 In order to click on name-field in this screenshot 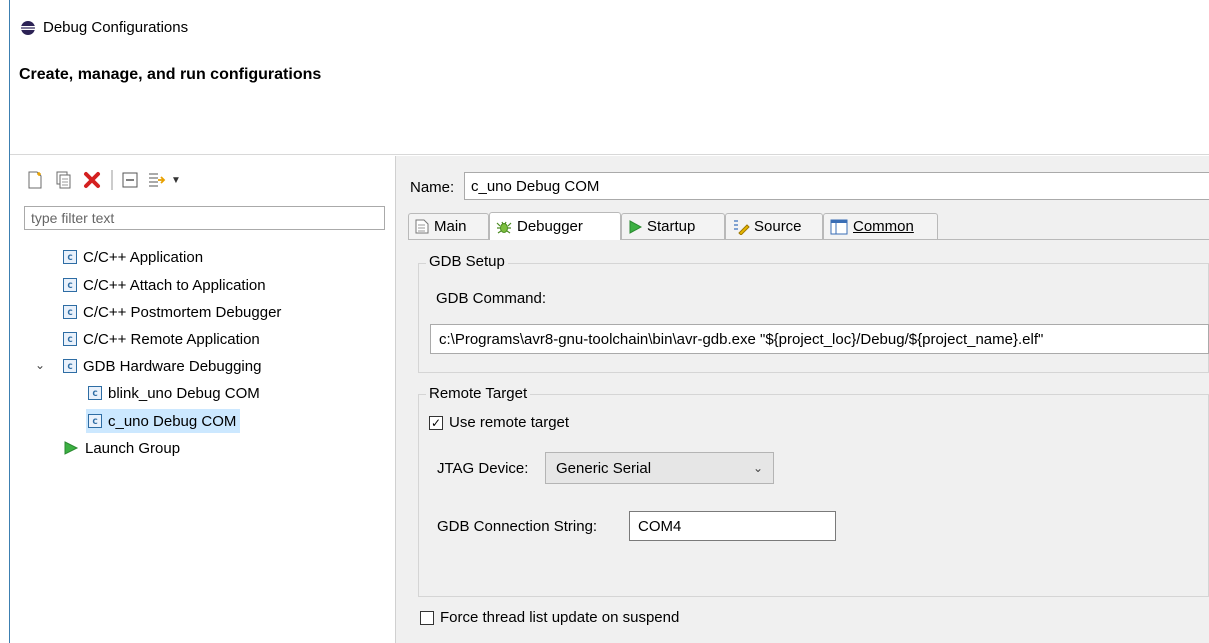, I will do `click(836, 186)`.